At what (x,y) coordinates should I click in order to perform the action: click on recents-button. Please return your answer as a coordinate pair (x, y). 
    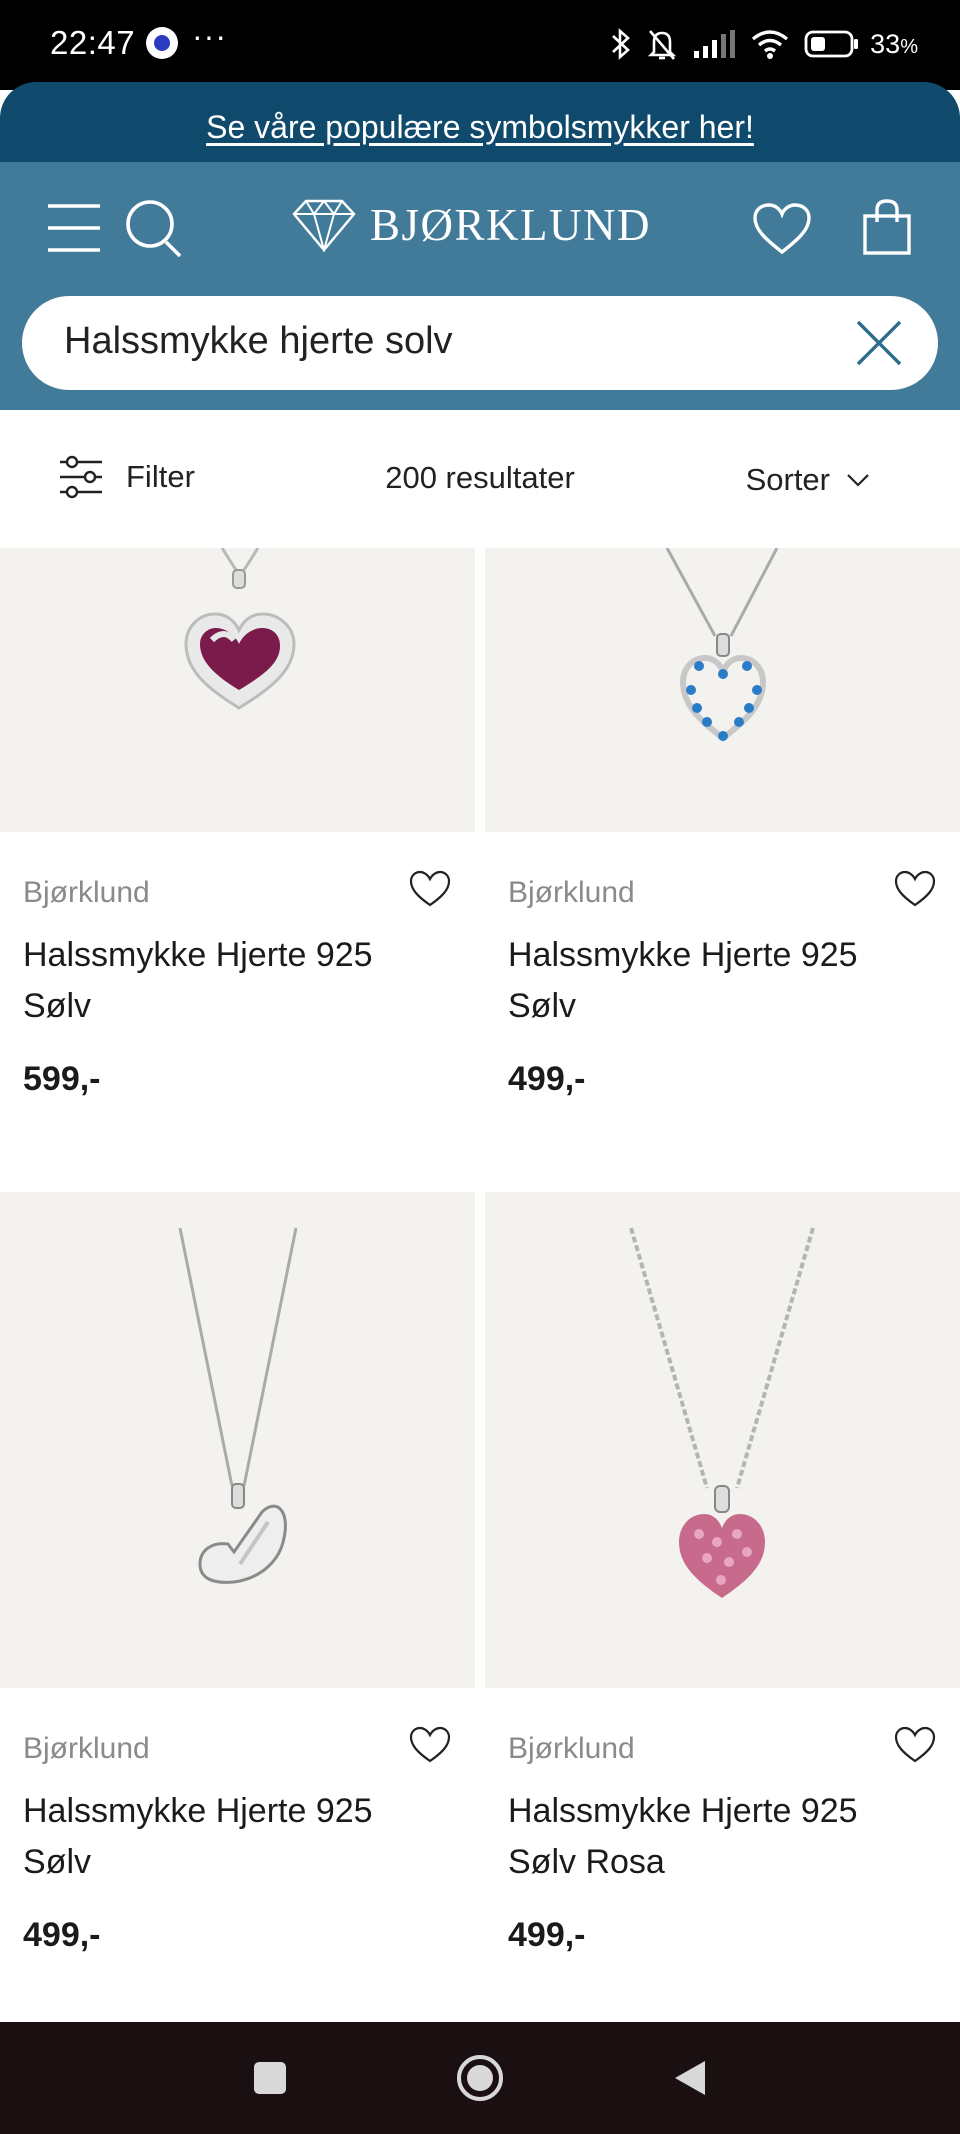
    Looking at the image, I should click on (270, 2078).